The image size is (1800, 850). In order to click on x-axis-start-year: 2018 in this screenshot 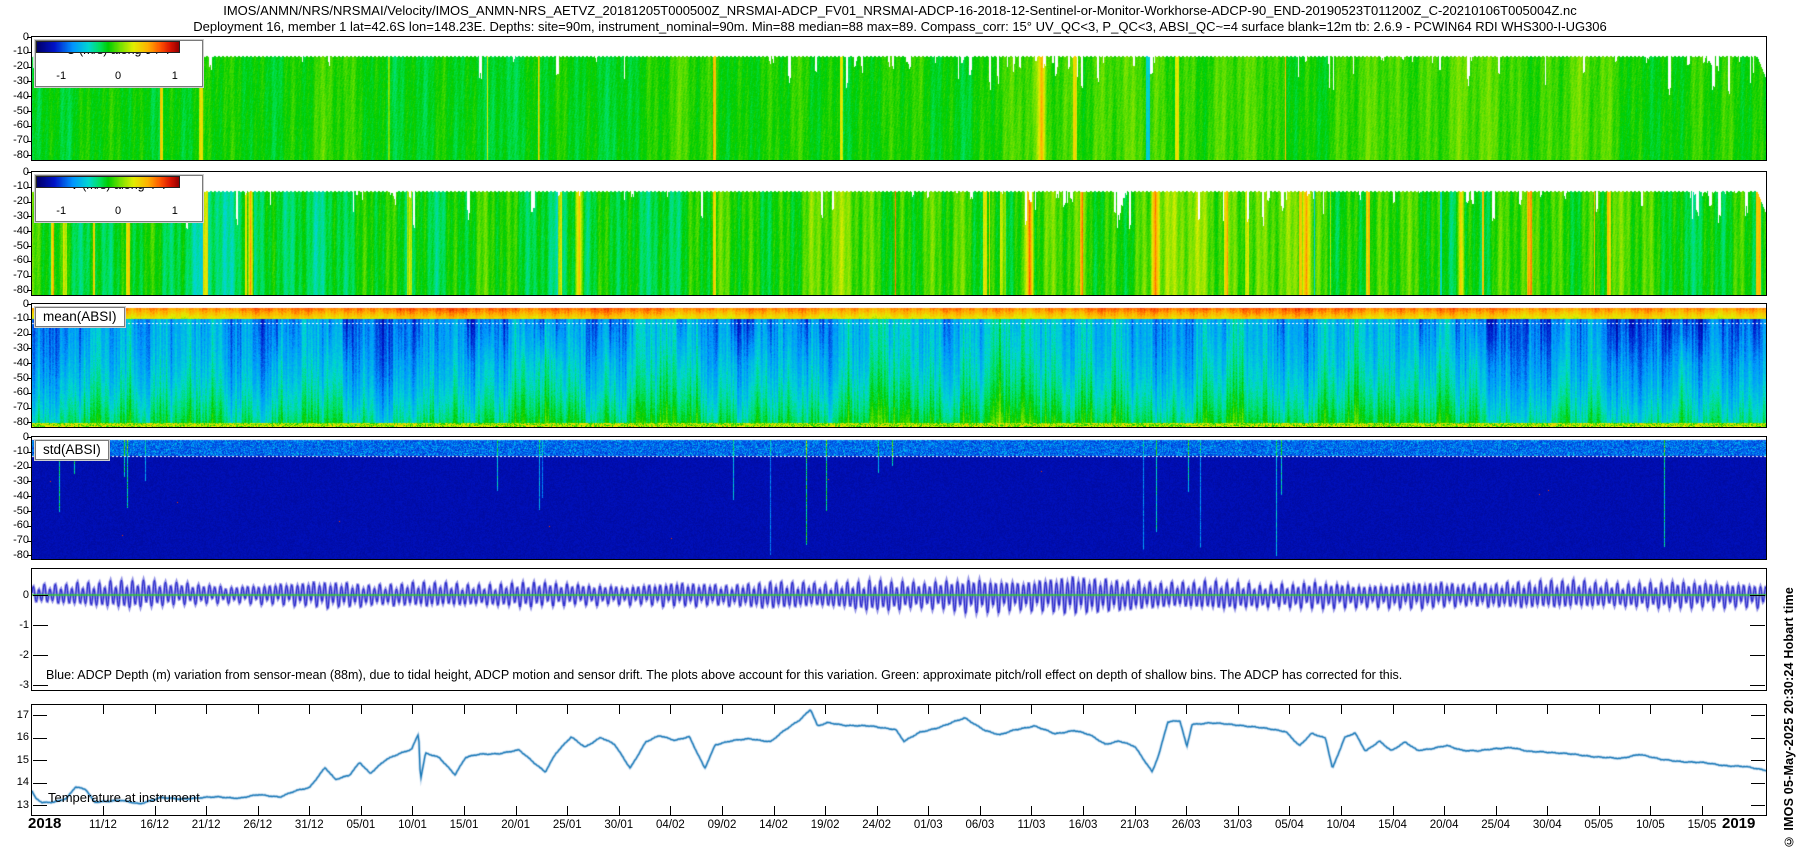, I will do `click(45, 823)`.